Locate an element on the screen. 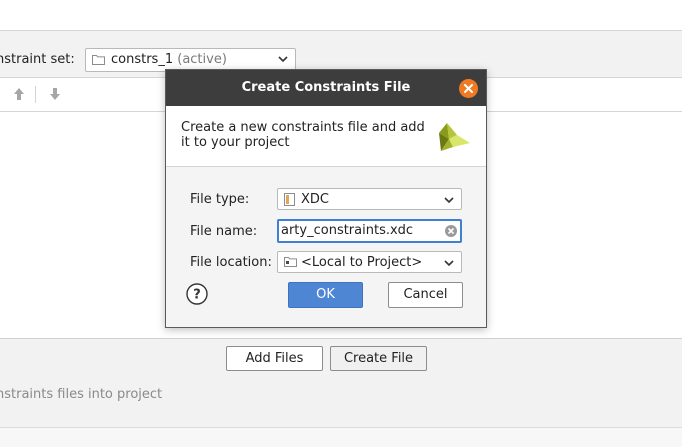 Image resolution: width=682 pixels, height=447 pixels. ok-button: OK is located at coordinates (325, 295).